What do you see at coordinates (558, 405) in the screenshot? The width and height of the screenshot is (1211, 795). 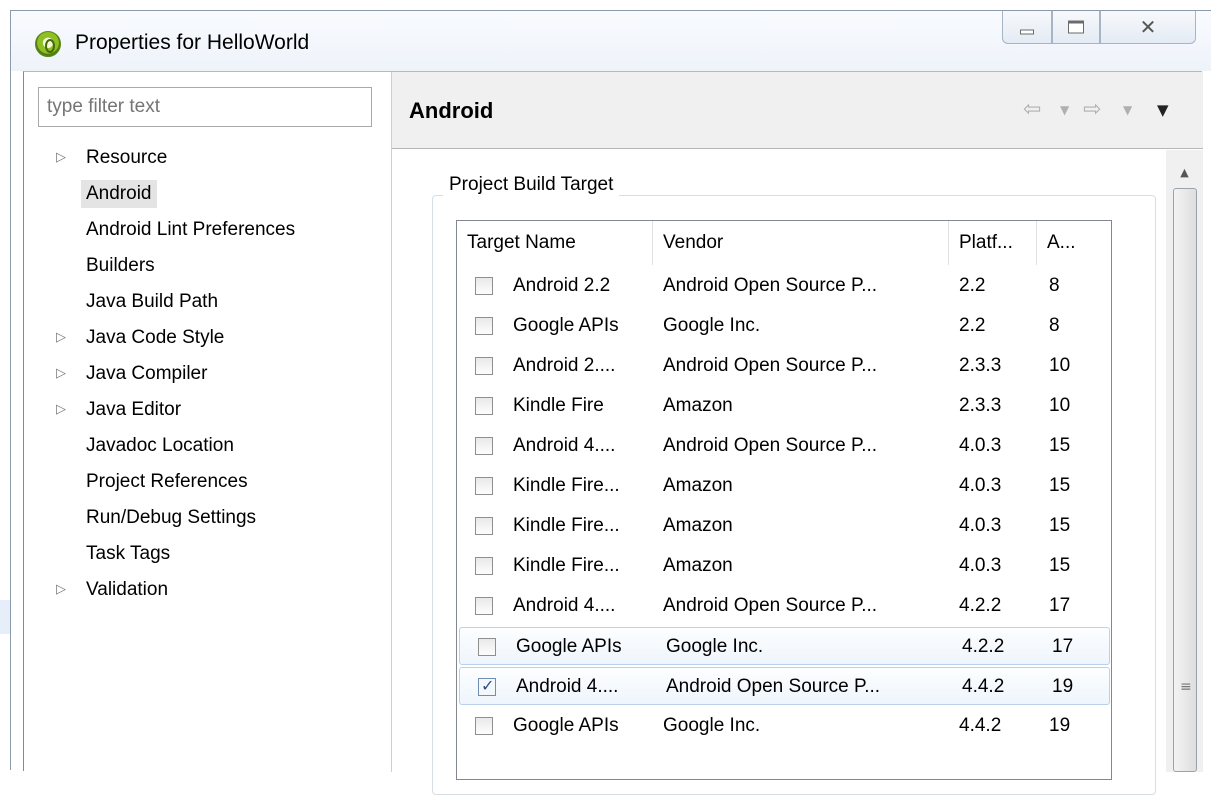 I see `cell-name: Kindle Fire` at bounding box center [558, 405].